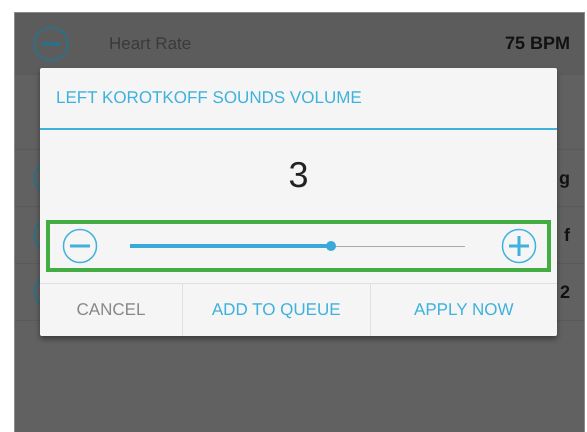 The height and width of the screenshot is (432, 587). What do you see at coordinates (298, 99) in the screenshot?
I see `dialog-title: LEFT KOROTKOFF SOUNDS VOLUME` at bounding box center [298, 99].